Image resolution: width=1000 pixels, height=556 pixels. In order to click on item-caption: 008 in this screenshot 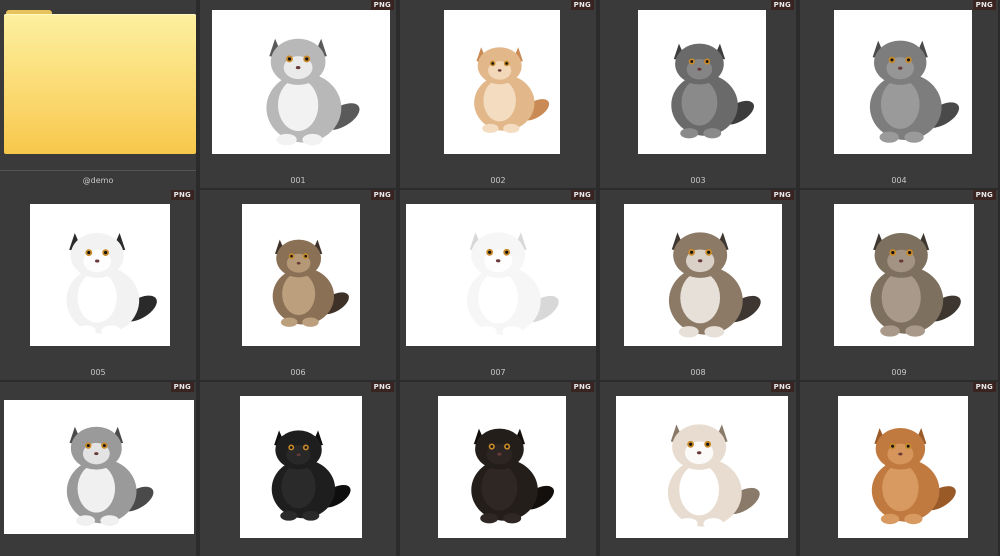, I will do `click(698, 372)`.